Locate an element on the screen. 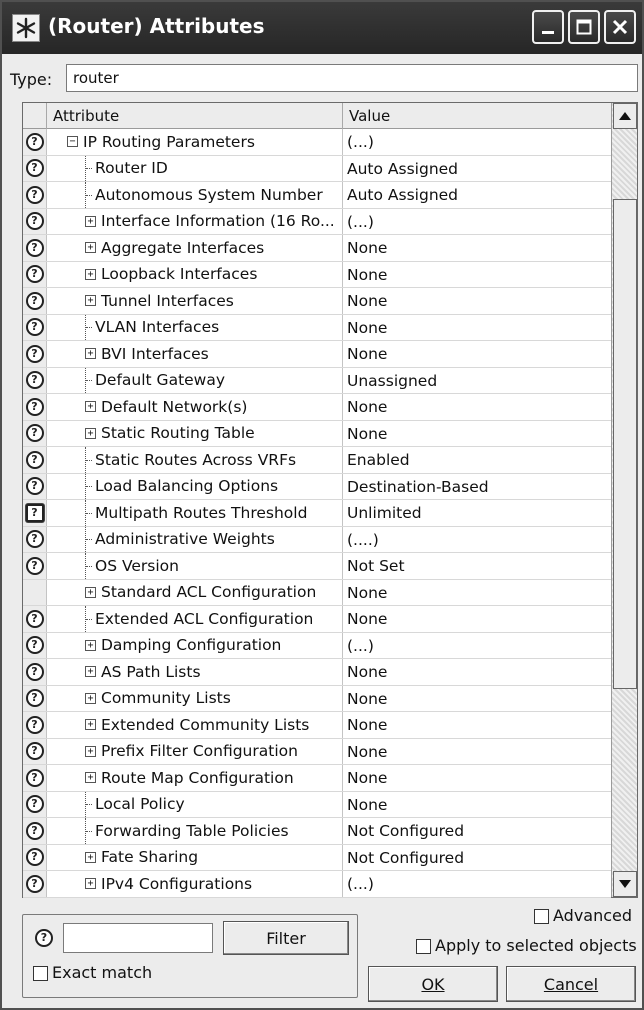 This screenshot has width=644, height=1010. cancel-button: Cancel is located at coordinates (571, 984).